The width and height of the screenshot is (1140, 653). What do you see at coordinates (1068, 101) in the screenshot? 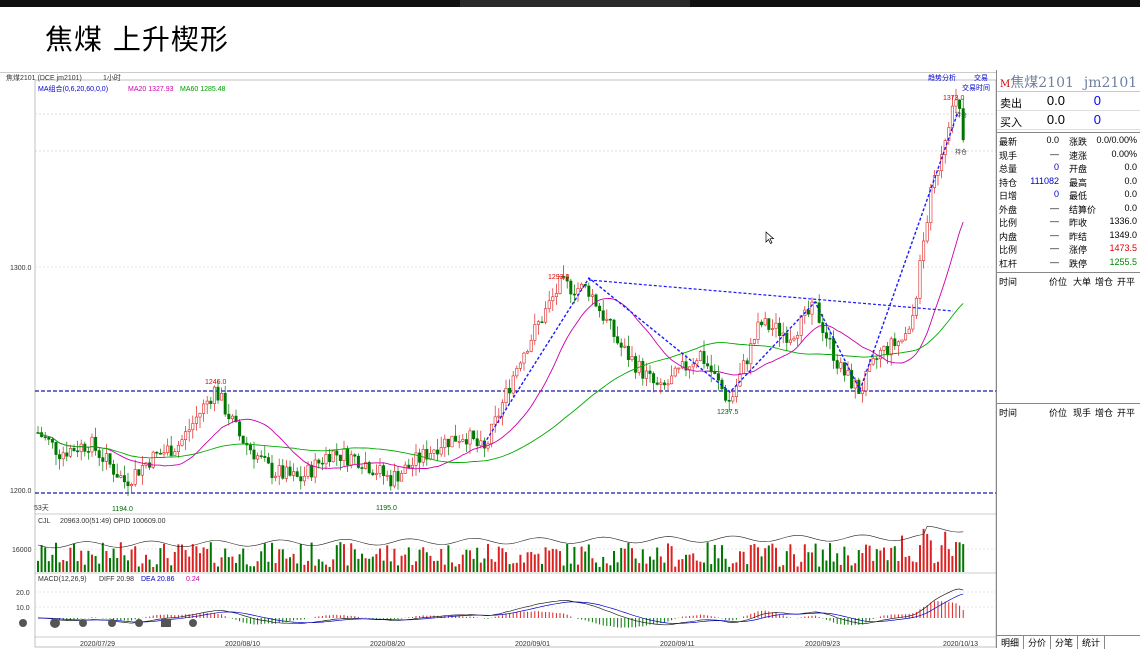
I see `sell-row: 卖出 0.0 0` at bounding box center [1068, 101].